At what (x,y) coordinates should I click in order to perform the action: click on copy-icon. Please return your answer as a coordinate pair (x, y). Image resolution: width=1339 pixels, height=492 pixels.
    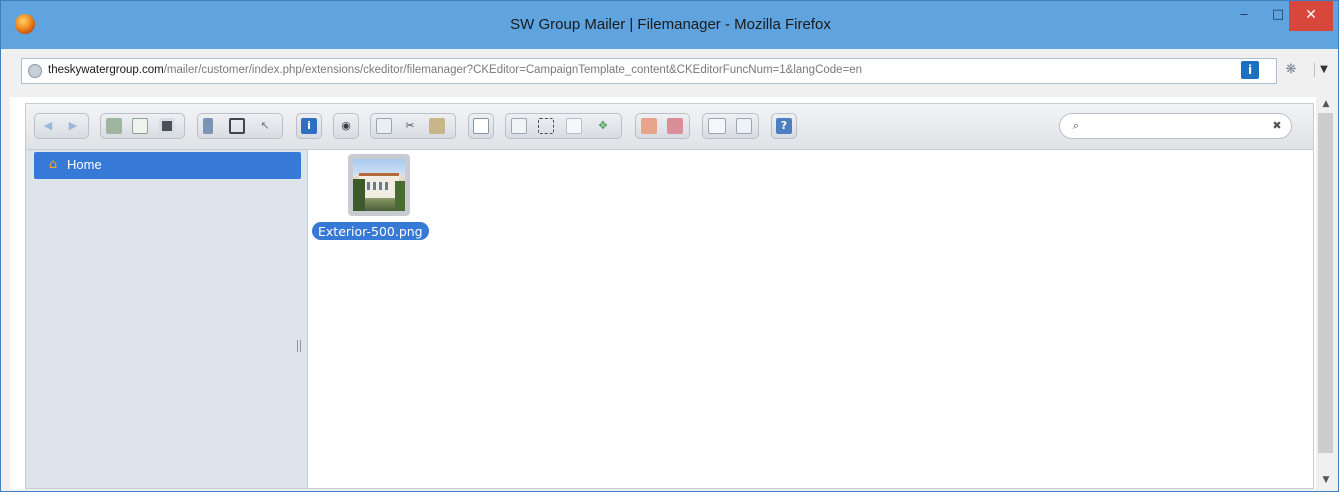
    Looking at the image, I should click on (384, 126).